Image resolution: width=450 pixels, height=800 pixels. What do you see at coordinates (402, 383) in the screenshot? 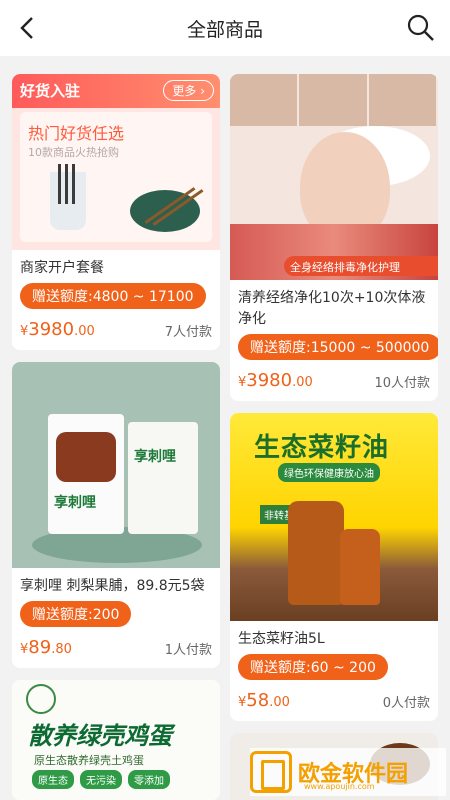
I see `paid-count: 10人付款` at bounding box center [402, 383].